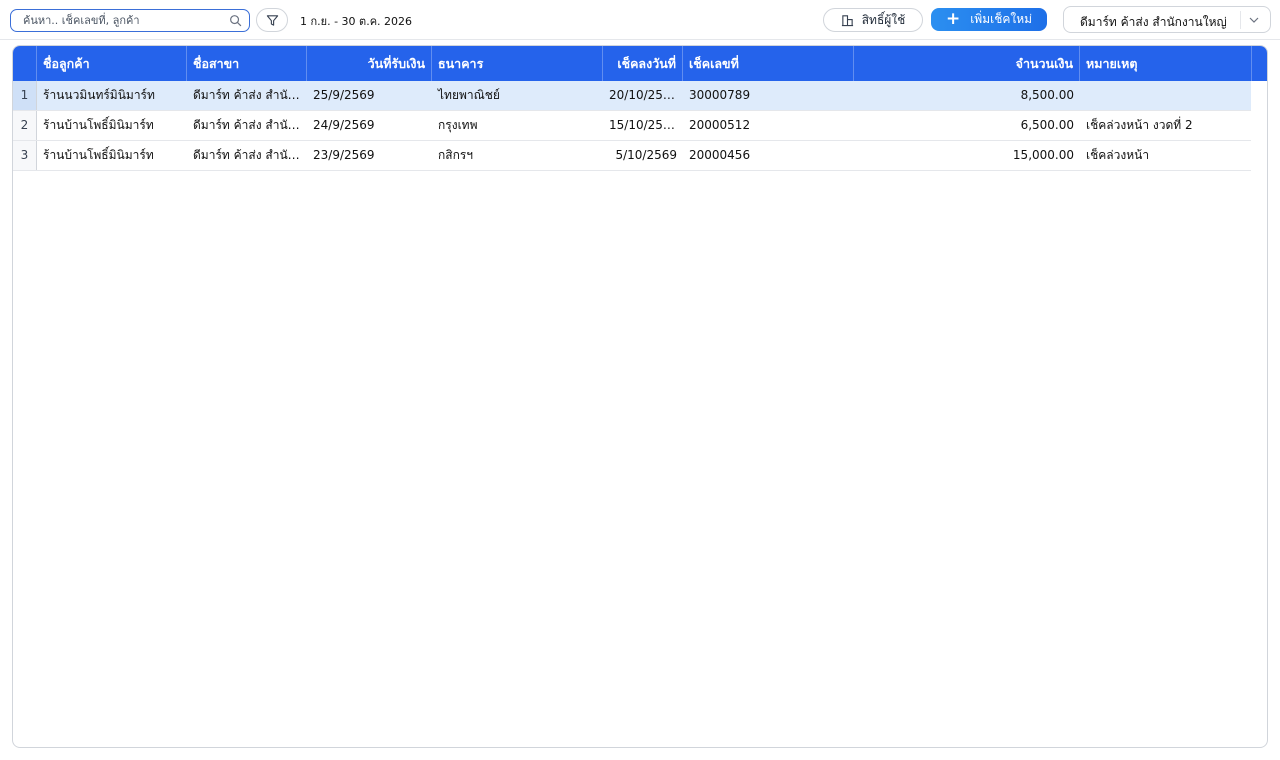  I want to click on cell-check-no: 20000512, so click(768, 125).